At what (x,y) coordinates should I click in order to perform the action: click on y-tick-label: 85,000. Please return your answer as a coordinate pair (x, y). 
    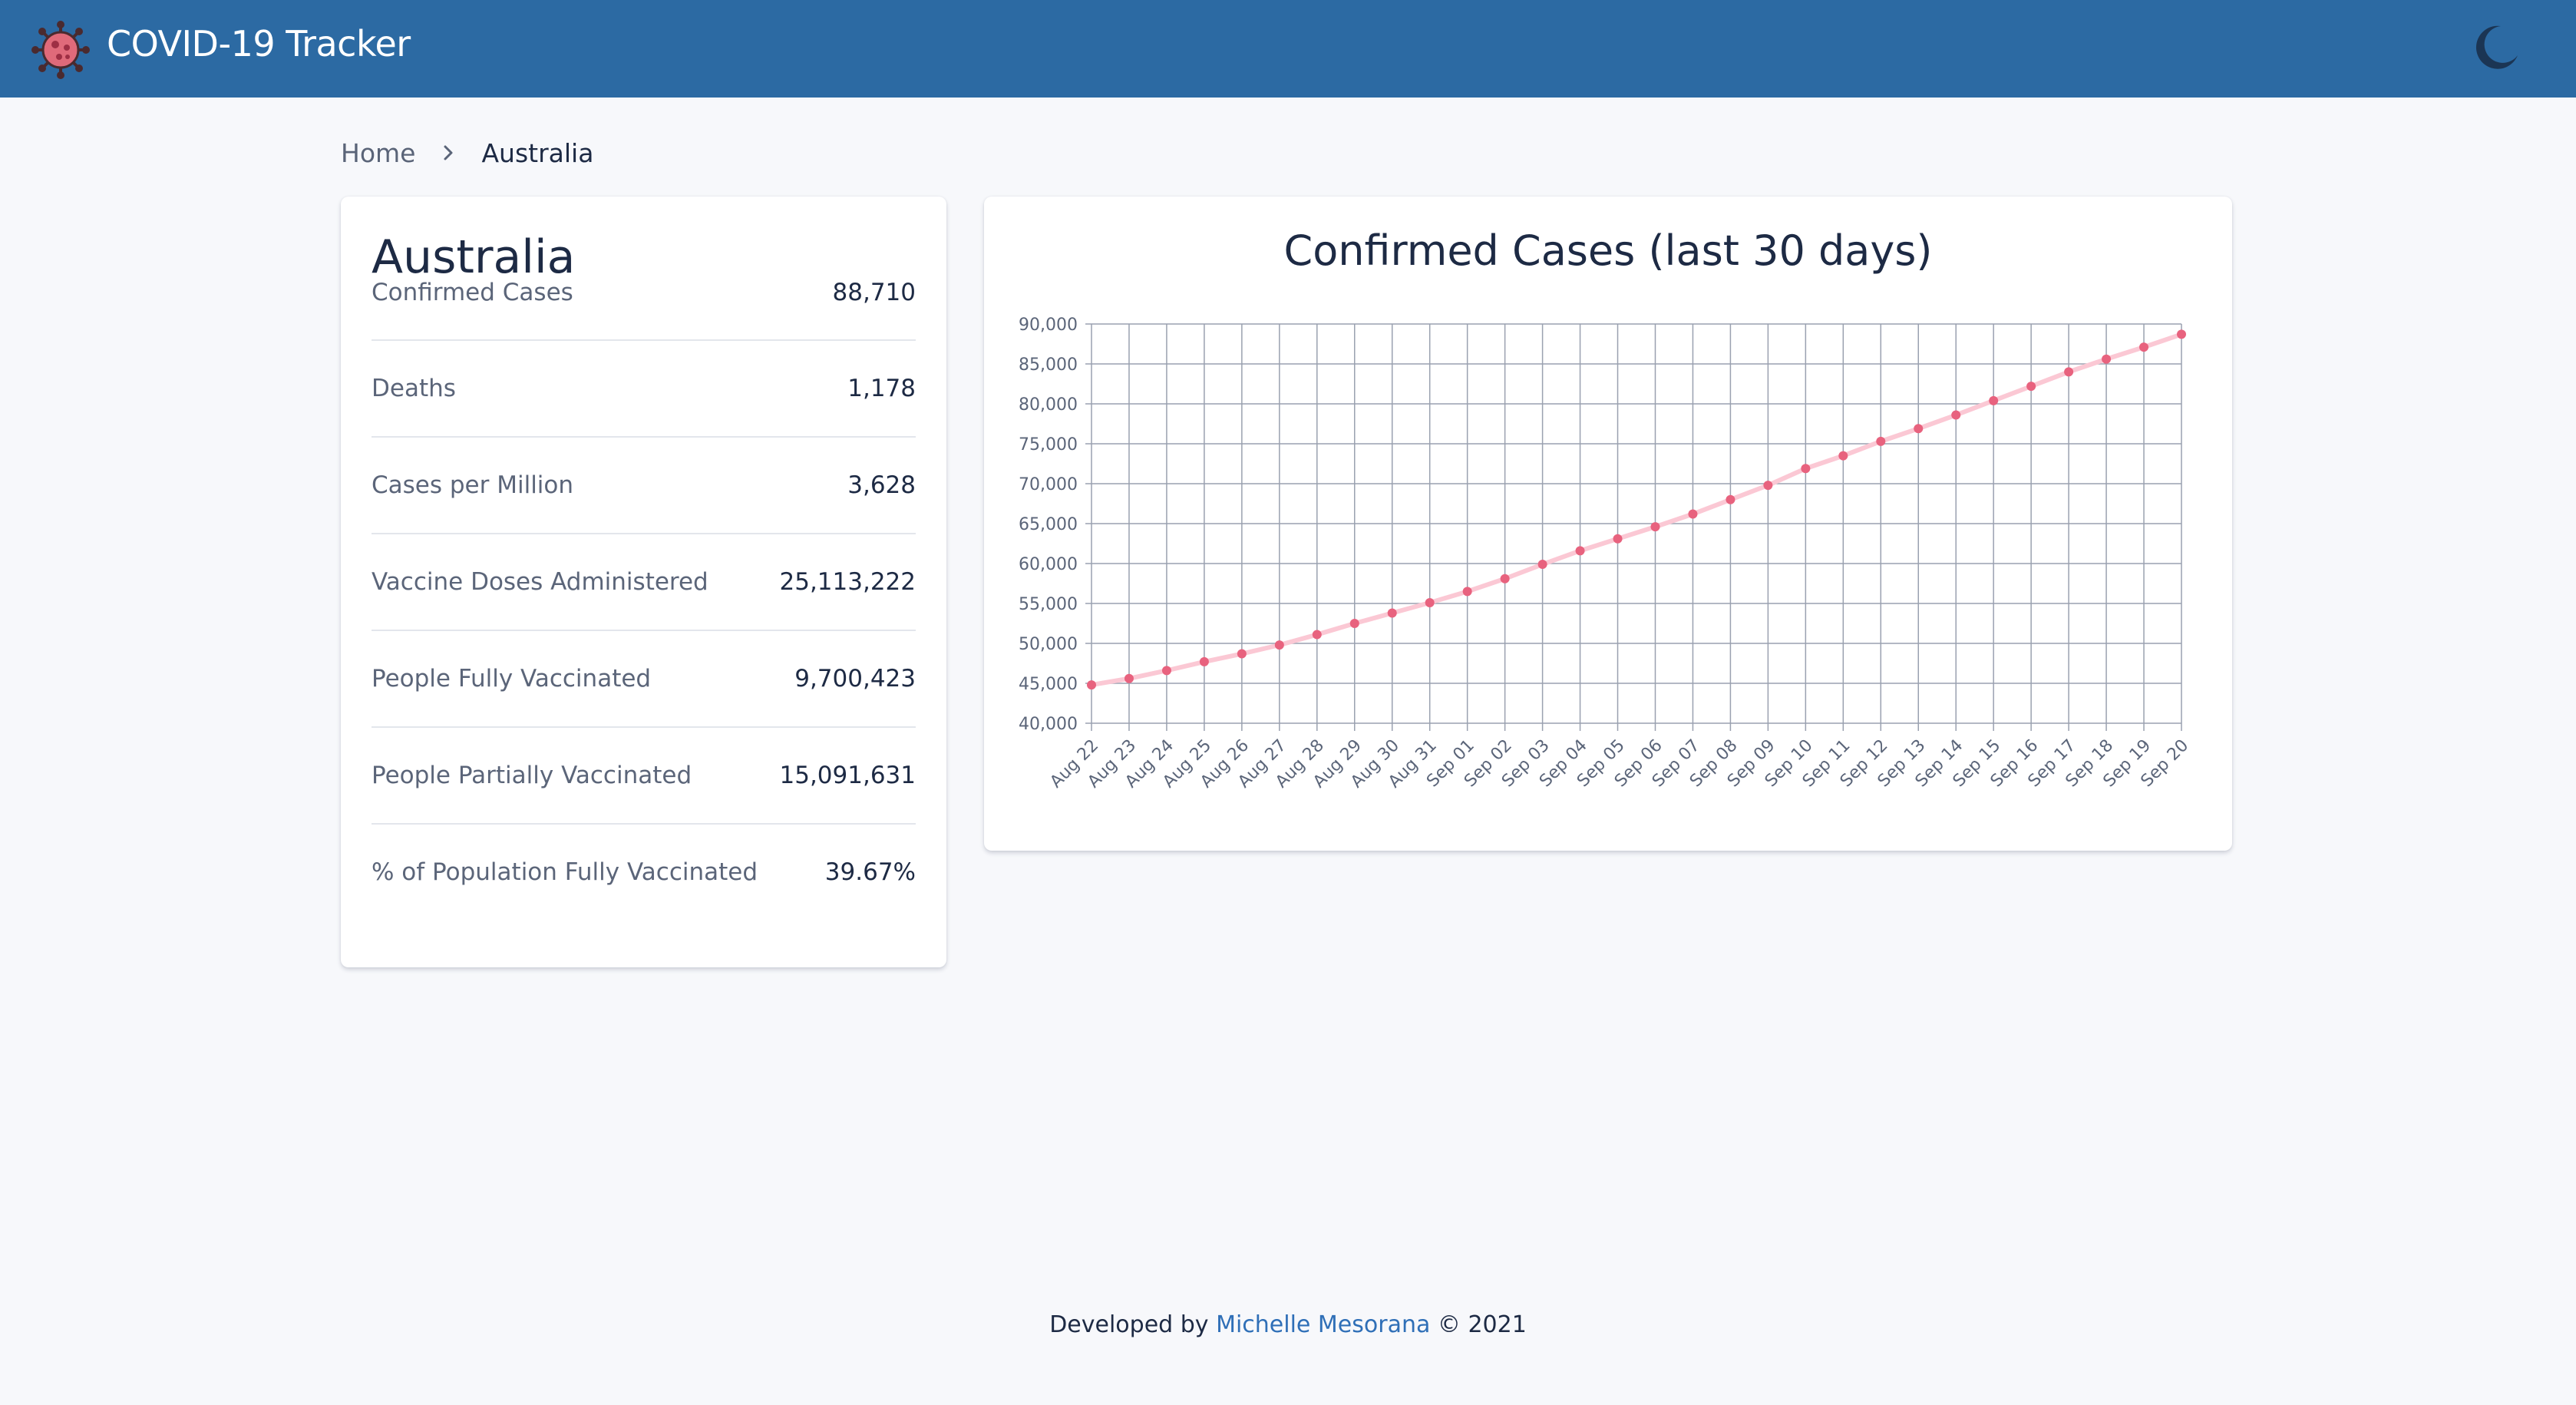
    Looking at the image, I should click on (1048, 365).